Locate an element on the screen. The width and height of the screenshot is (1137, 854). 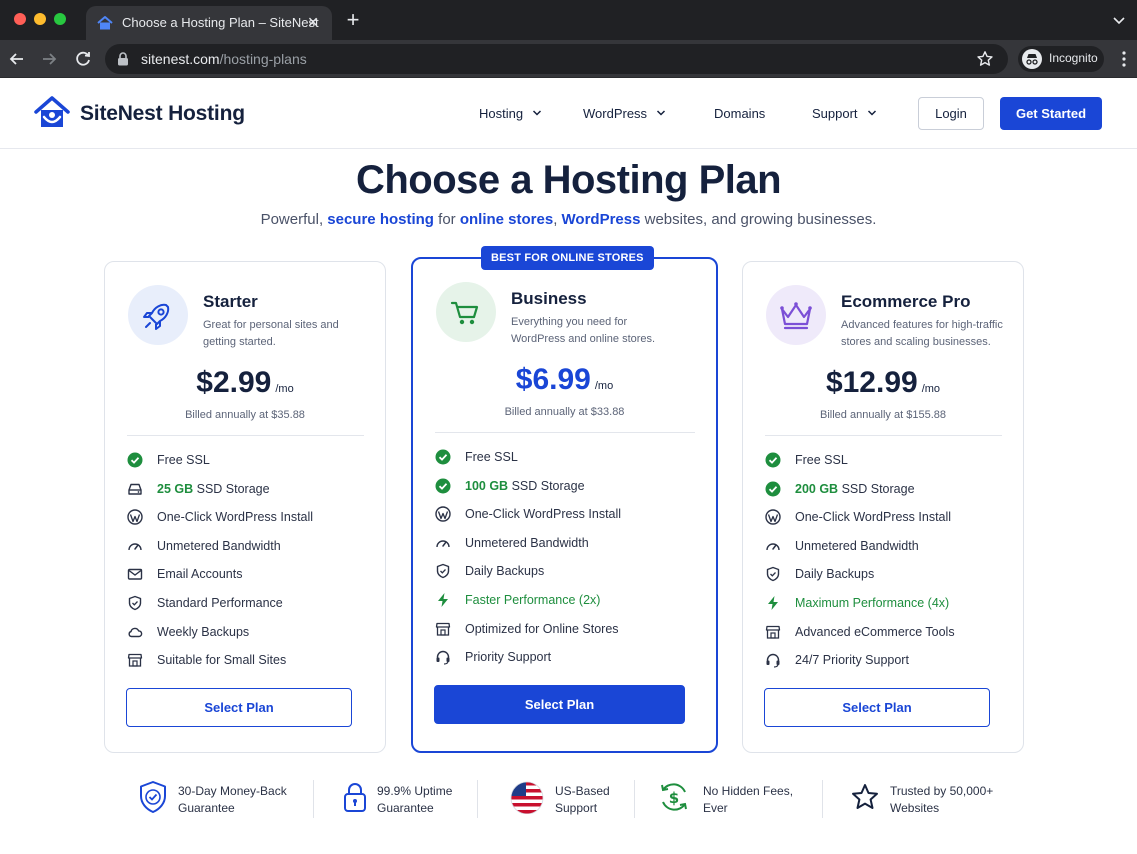
chevron-down-icon is located at coordinates (871, 113).